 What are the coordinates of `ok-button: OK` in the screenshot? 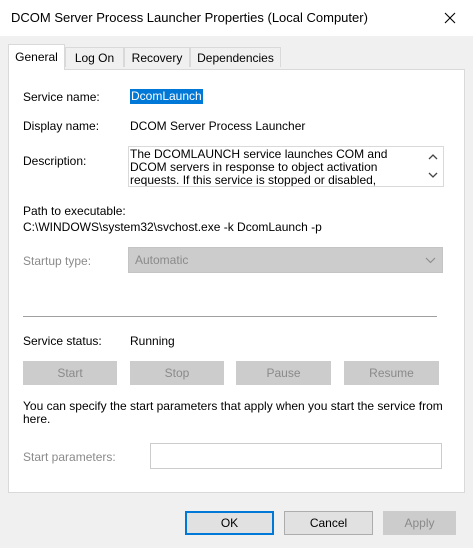 It's located at (229, 523).